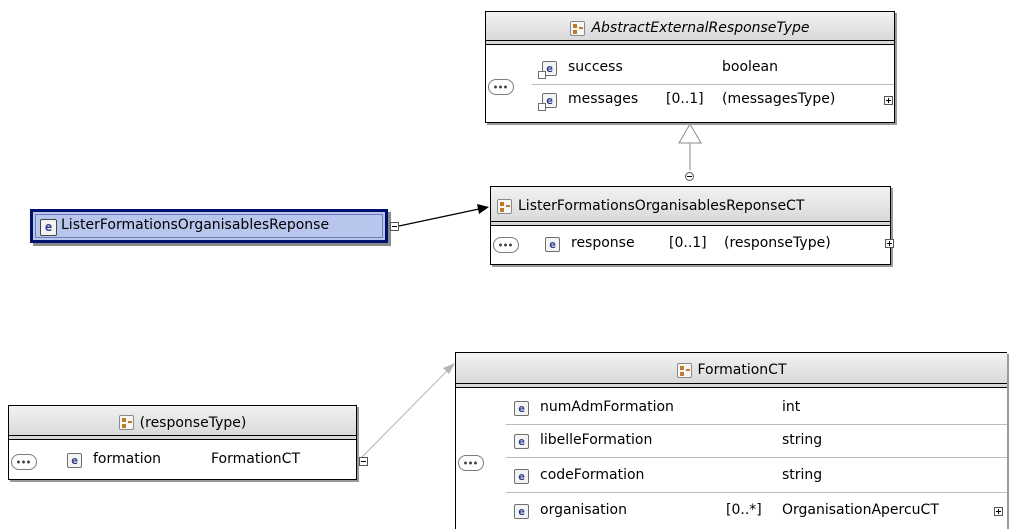 Image resolution: width=1009 pixels, height=529 pixels. What do you see at coordinates (744, 510) in the screenshot?
I see `field-occurs: [0..*]` at bounding box center [744, 510].